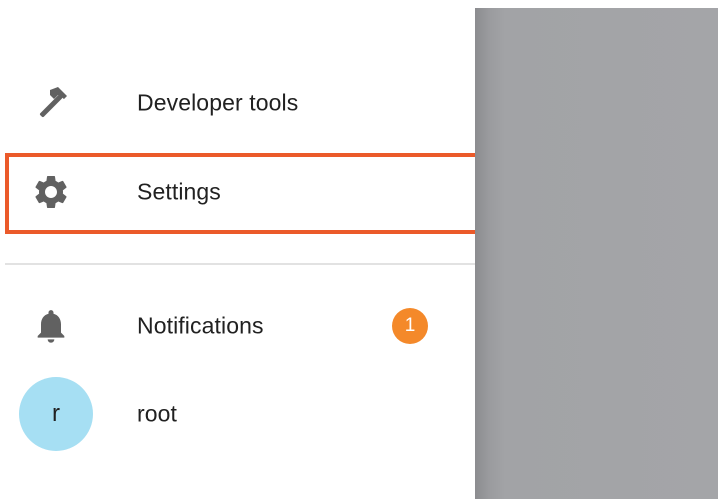 The width and height of the screenshot is (718, 499). What do you see at coordinates (51, 326) in the screenshot?
I see `bell-icon` at bounding box center [51, 326].